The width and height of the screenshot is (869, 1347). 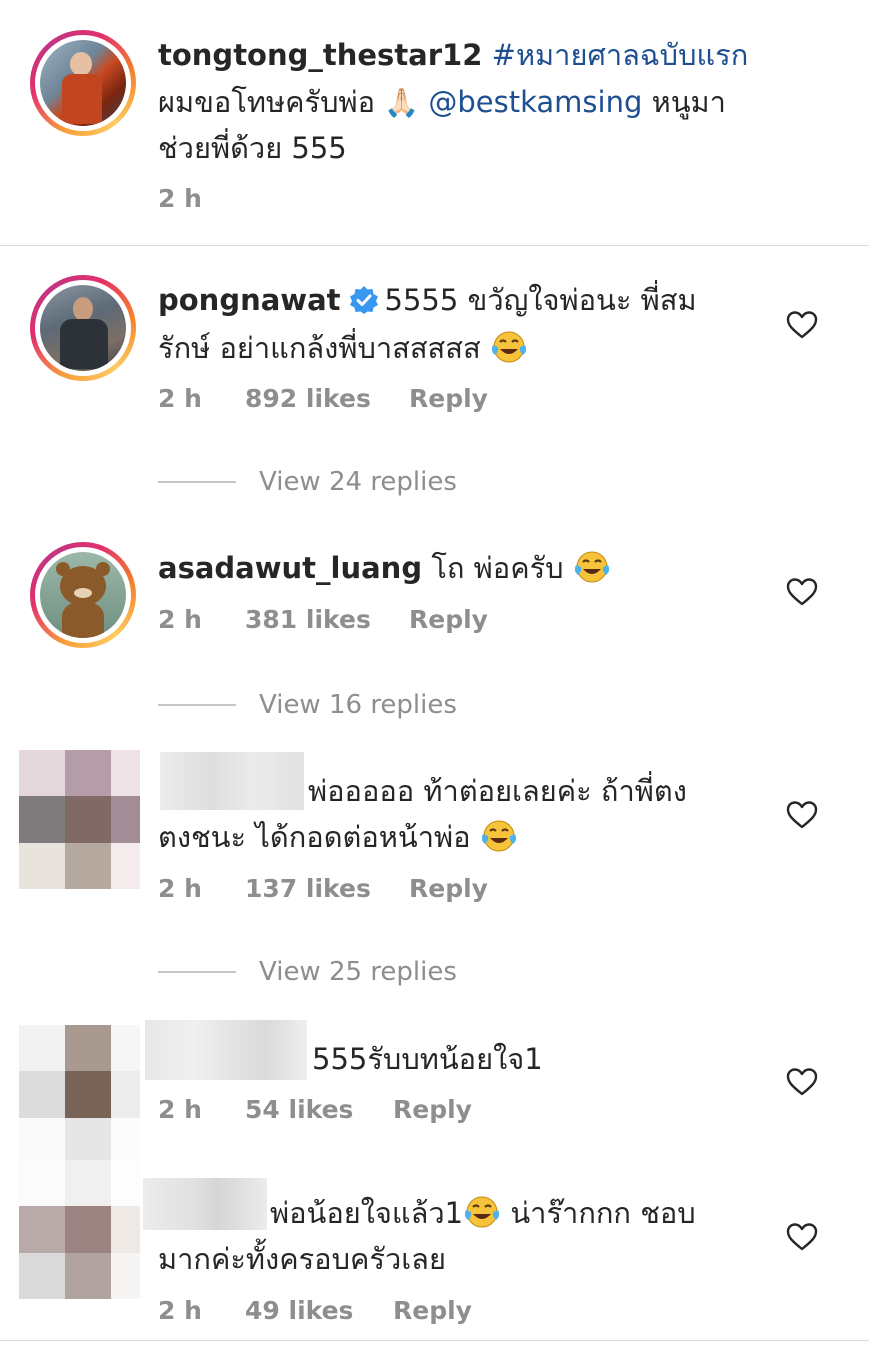 What do you see at coordinates (314, 837) in the screenshot?
I see `comment-text: ตงชนะ ได้กอดต่อหน้าพ่อ` at bounding box center [314, 837].